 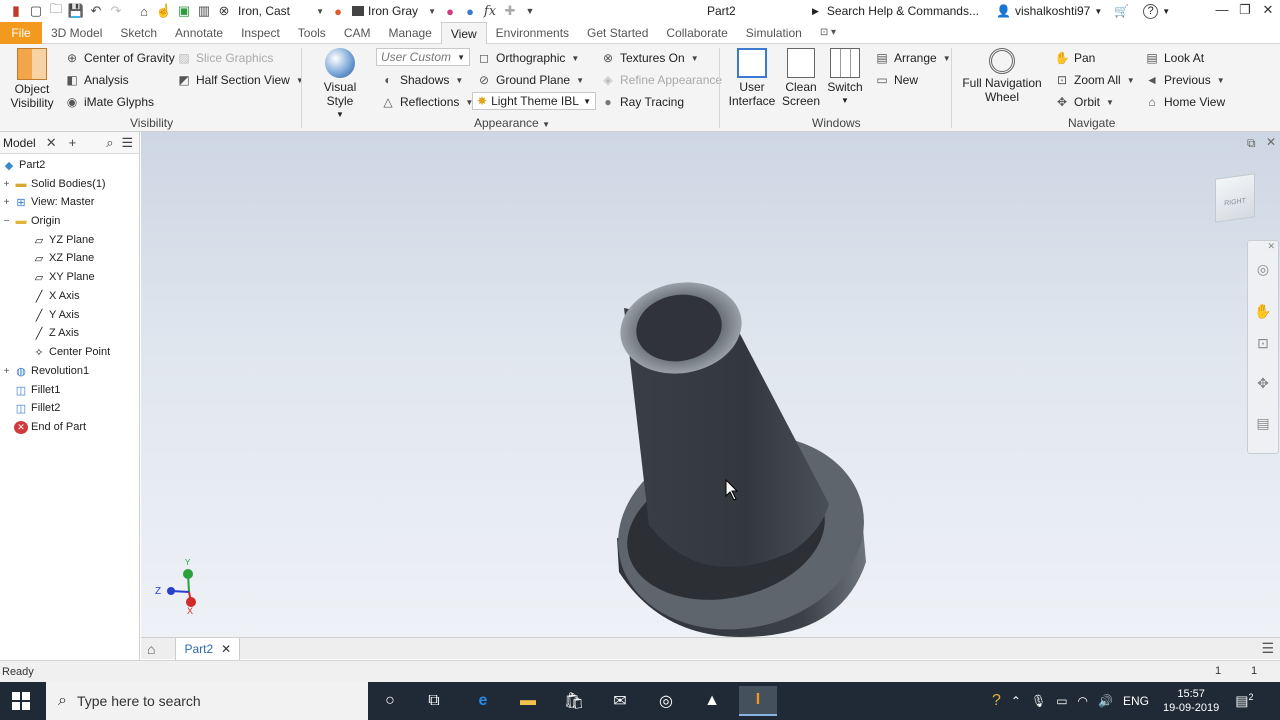 I want to click on lighting-style-dropdown: ✸ Light Theme IBL ▼, so click(x=534, y=101).